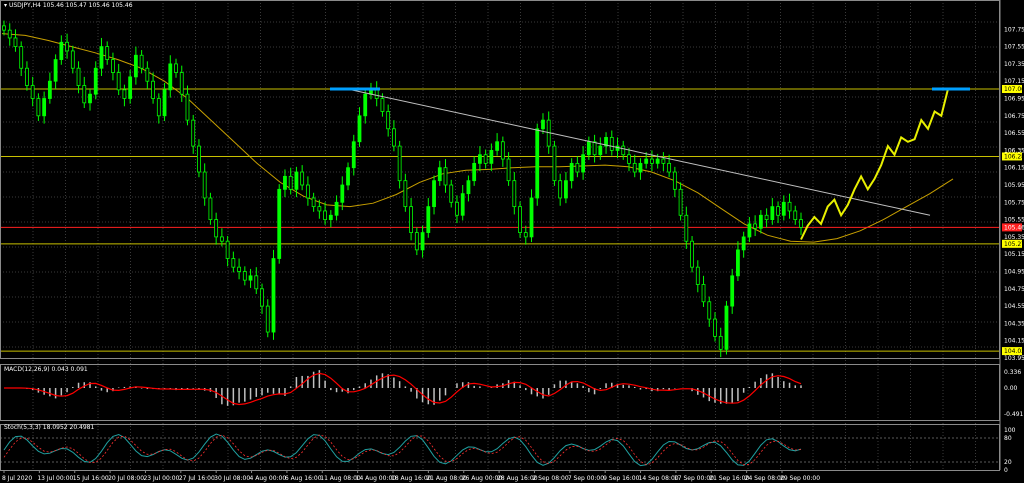 The width and height of the screenshot is (1024, 483). What do you see at coordinates (1014, 341) in the screenshot?
I see `price-tick: 104.15` at bounding box center [1014, 341].